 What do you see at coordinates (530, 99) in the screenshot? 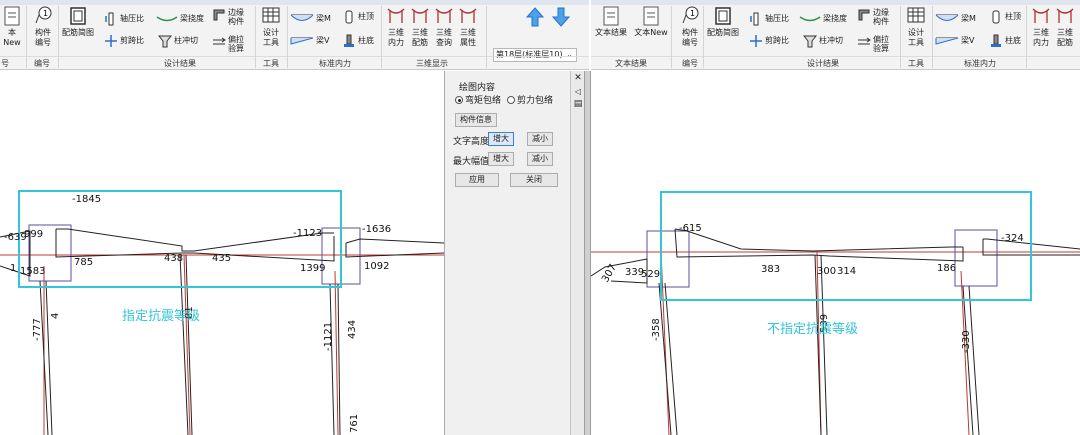
I see `radio-shear-envelope: 剪力包络` at bounding box center [530, 99].